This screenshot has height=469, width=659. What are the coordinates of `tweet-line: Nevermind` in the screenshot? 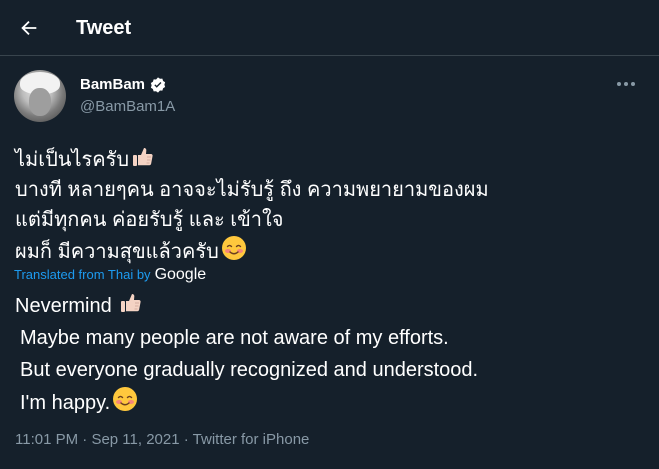 It's located at (330, 306).